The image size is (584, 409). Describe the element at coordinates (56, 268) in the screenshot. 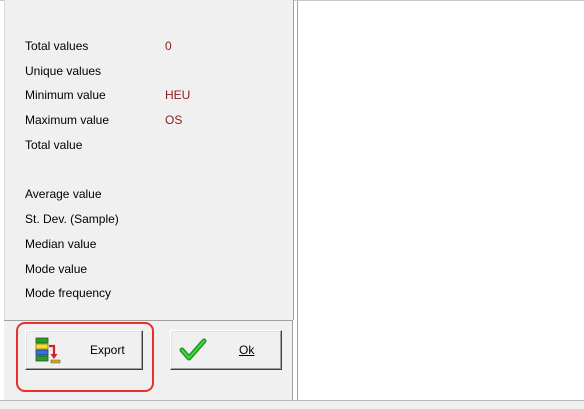

I see `stat-label: Mode value` at that location.